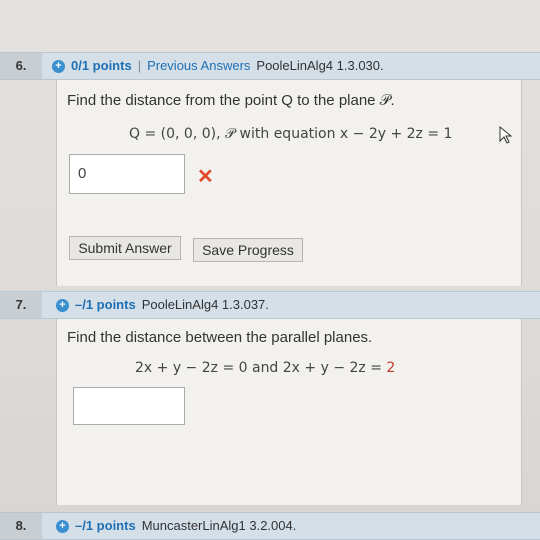  What do you see at coordinates (127, 174) in the screenshot?
I see `answer-input: 0` at bounding box center [127, 174].